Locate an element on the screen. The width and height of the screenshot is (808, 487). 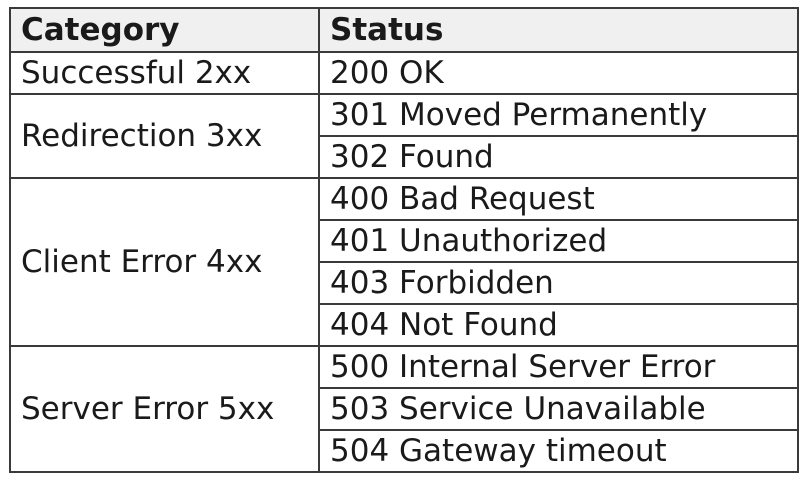
table-row: Successful 2xx 200 OK is located at coordinates (404, 73).